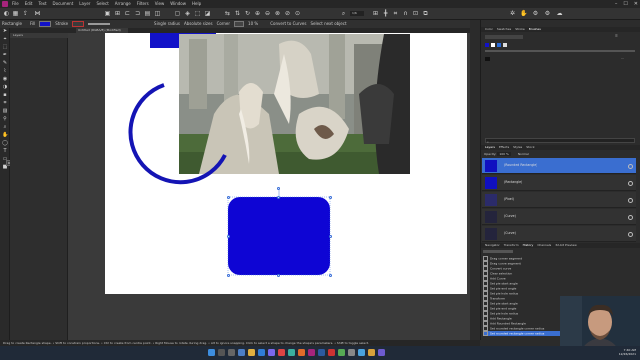 This screenshot has width=640, height=360. I want to click on pencil-tool-icon: ✎, so click(5, 63).